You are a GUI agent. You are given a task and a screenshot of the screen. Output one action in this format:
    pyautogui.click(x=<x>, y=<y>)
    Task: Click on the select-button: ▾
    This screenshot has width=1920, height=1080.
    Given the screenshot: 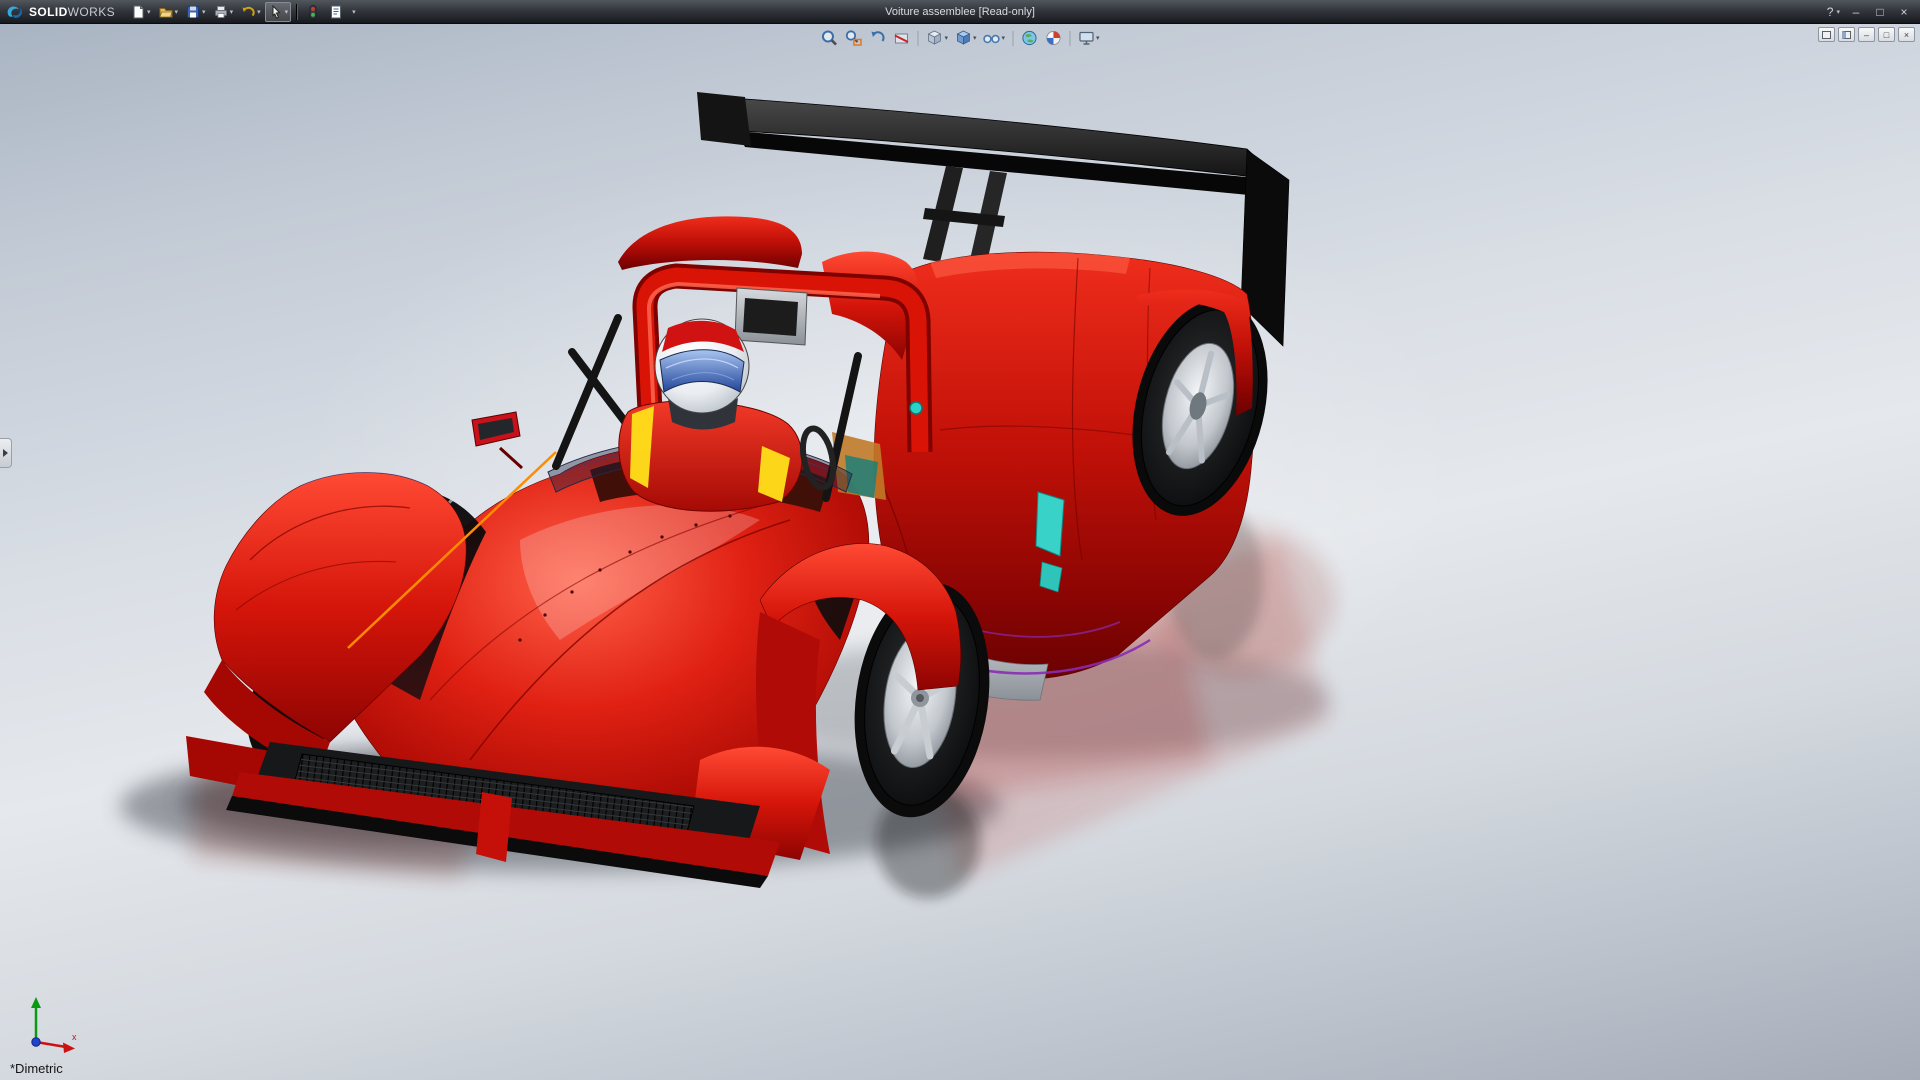 What is the action you would take?
    pyautogui.click(x=278, y=11)
    